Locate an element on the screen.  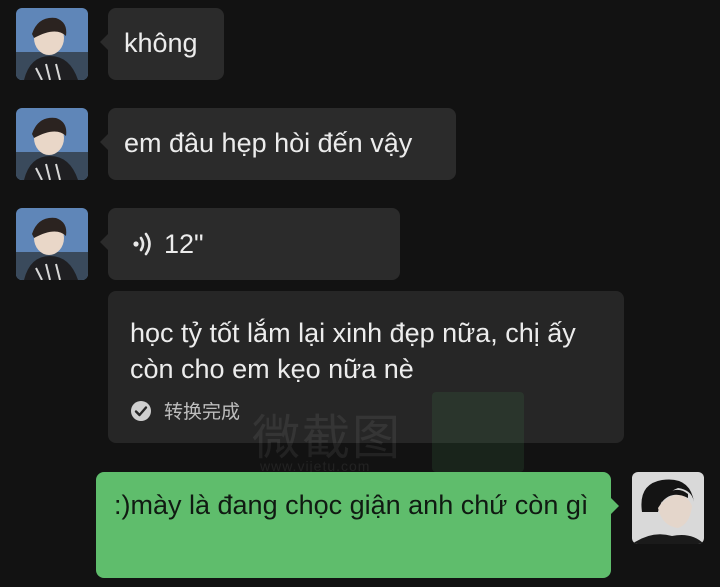
check-circle-icon is located at coordinates (141, 410).